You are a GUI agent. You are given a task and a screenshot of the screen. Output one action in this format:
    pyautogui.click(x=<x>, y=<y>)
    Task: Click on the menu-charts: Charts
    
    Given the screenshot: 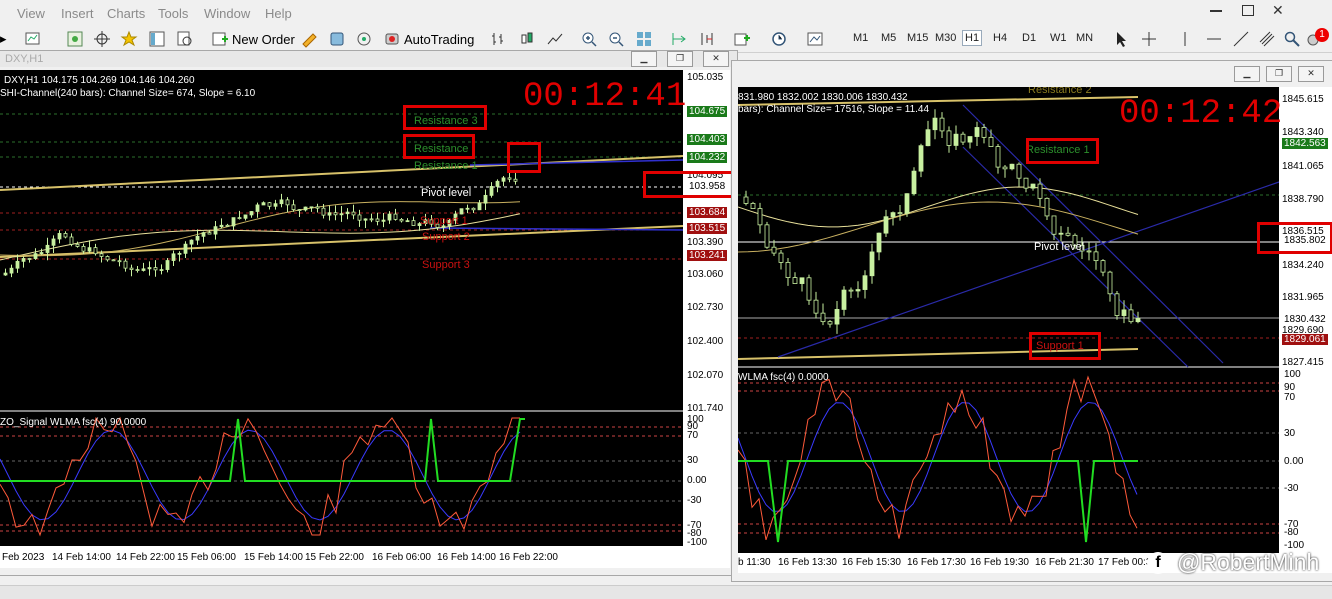 What is the action you would take?
    pyautogui.click(x=126, y=13)
    